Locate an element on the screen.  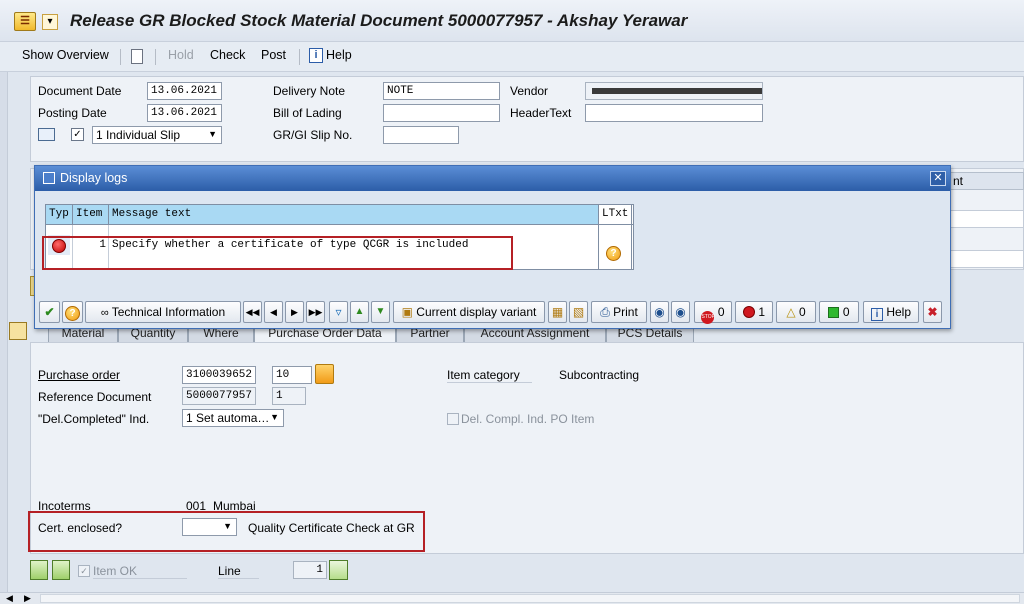
column-header-item: Item is located at coordinates (91, 215).